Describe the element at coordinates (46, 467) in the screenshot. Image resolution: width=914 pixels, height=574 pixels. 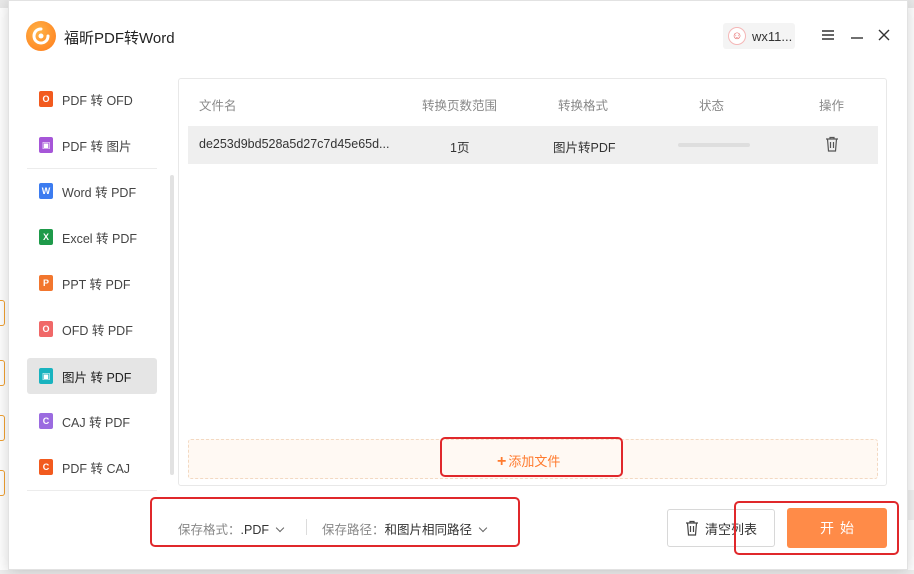
I see `pdf-caj-icon: C` at that location.